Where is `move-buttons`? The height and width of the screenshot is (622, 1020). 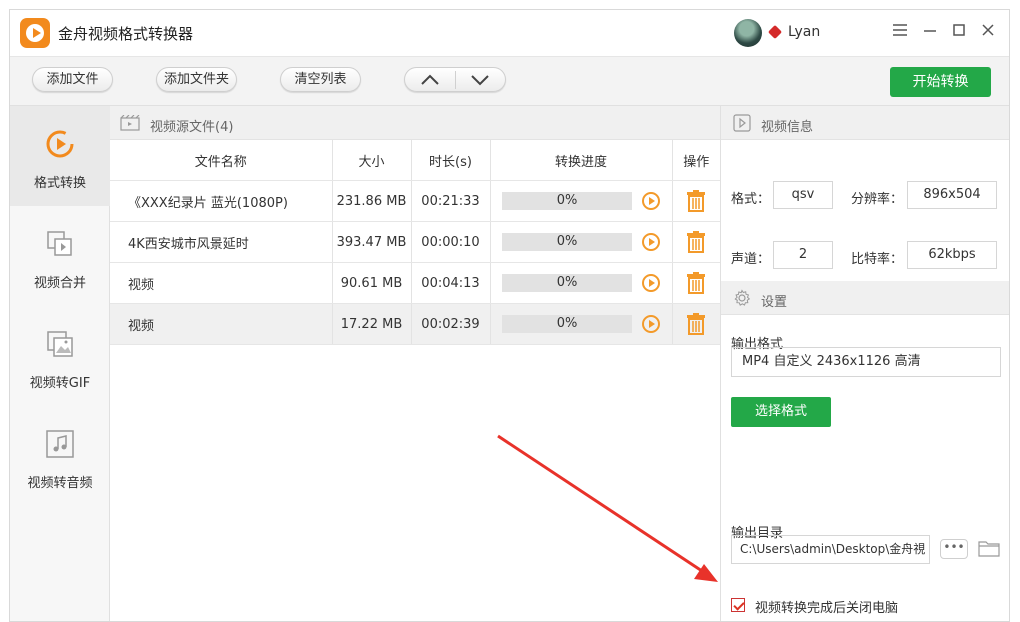 move-buttons is located at coordinates (455, 79).